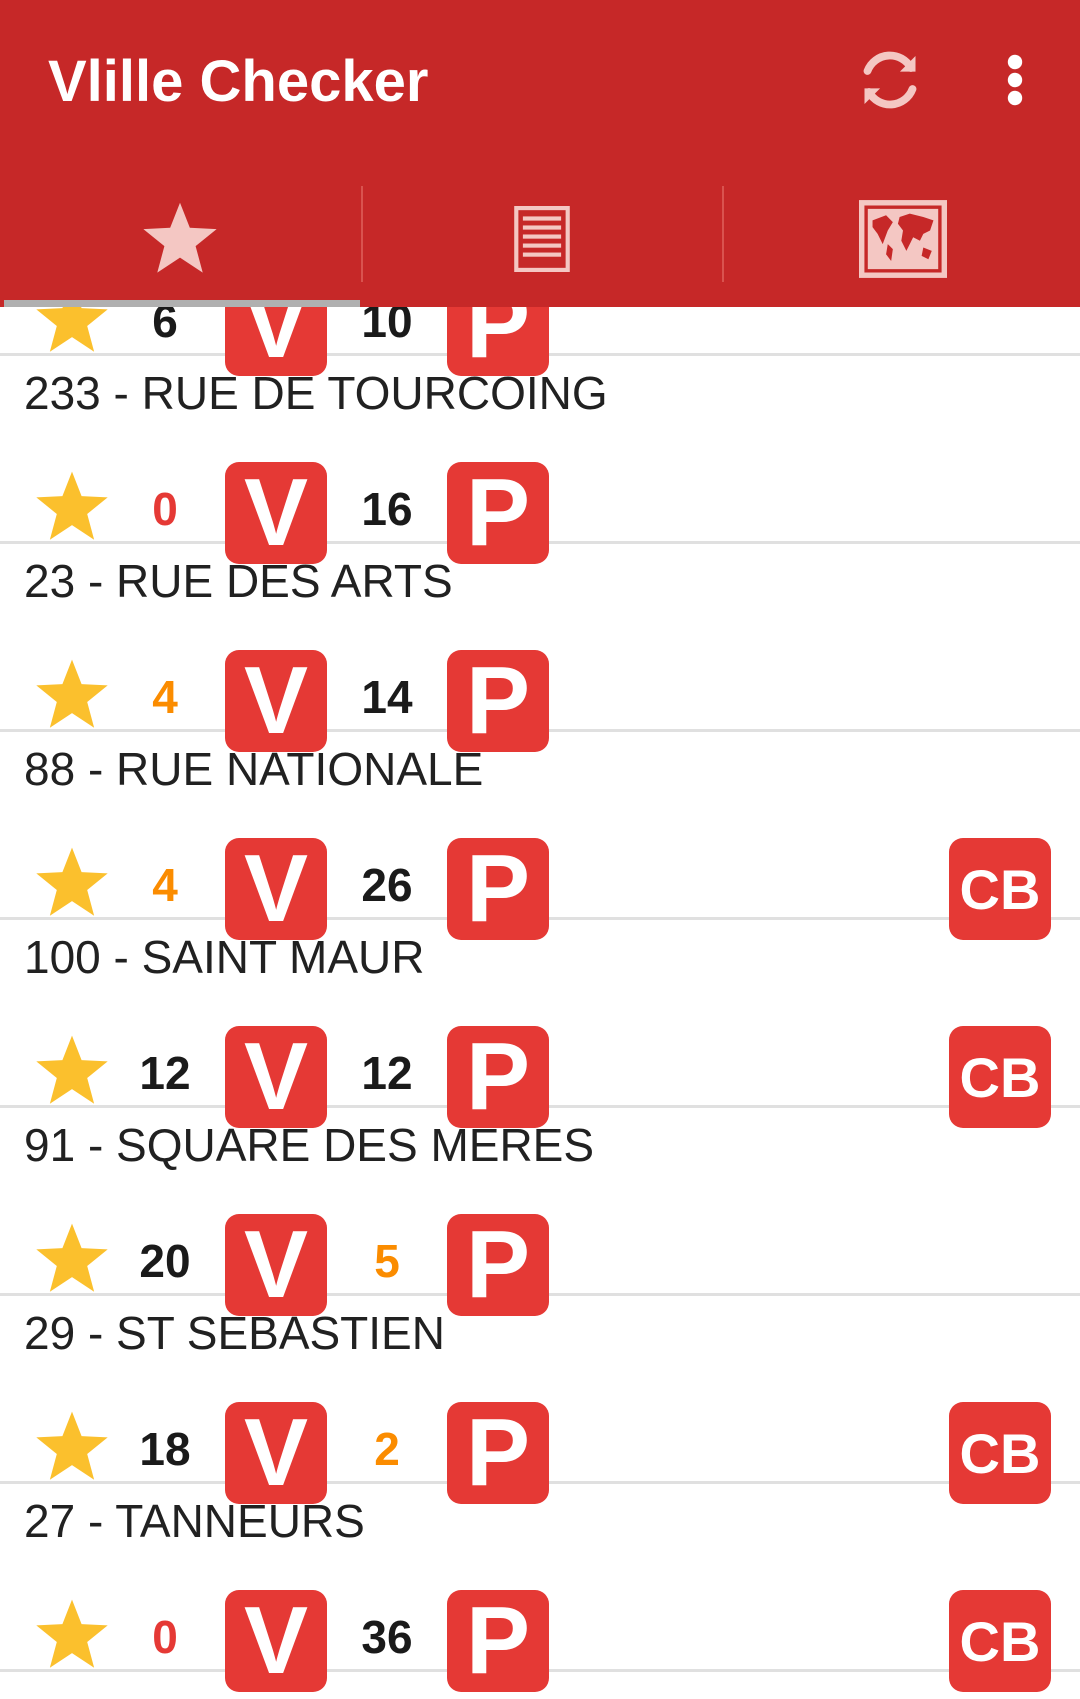 This screenshot has width=1080, height=1699. Describe the element at coordinates (387, 1261) in the screenshot. I see `places-count: 5` at that location.